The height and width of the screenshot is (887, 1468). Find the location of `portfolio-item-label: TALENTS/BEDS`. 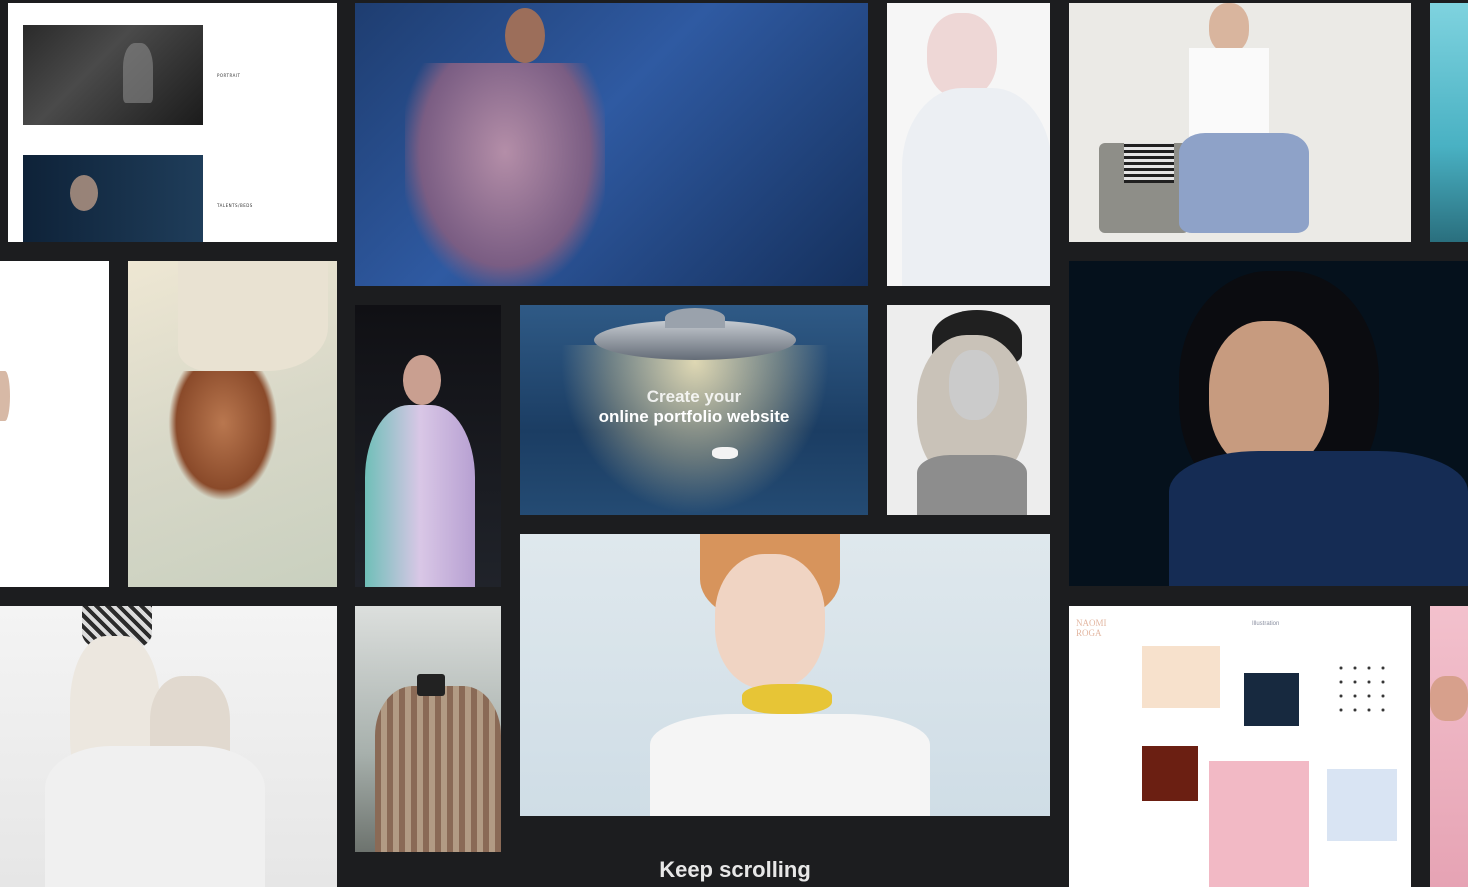

portfolio-item-label: TALENTS/BEDS is located at coordinates (235, 205).